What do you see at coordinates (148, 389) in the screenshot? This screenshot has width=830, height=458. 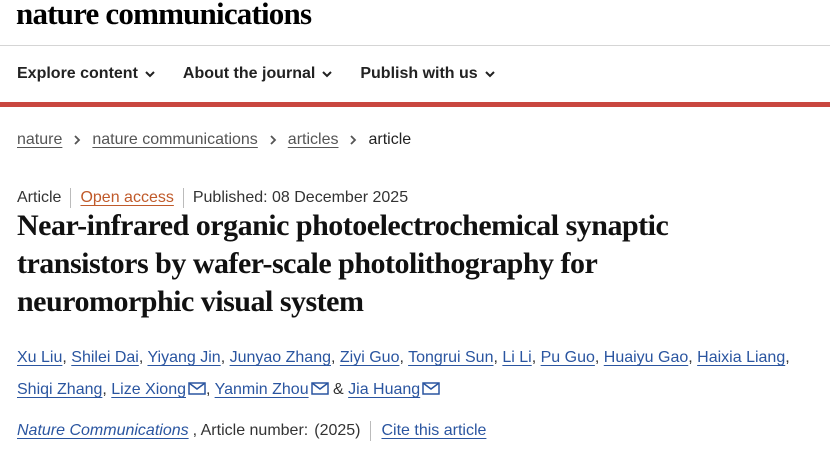 I see `author-link: Lize Xiong` at bounding box center [148, 389].